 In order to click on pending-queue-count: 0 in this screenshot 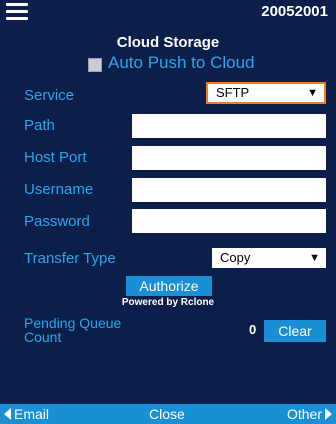, I will do `click(253, 329)`.